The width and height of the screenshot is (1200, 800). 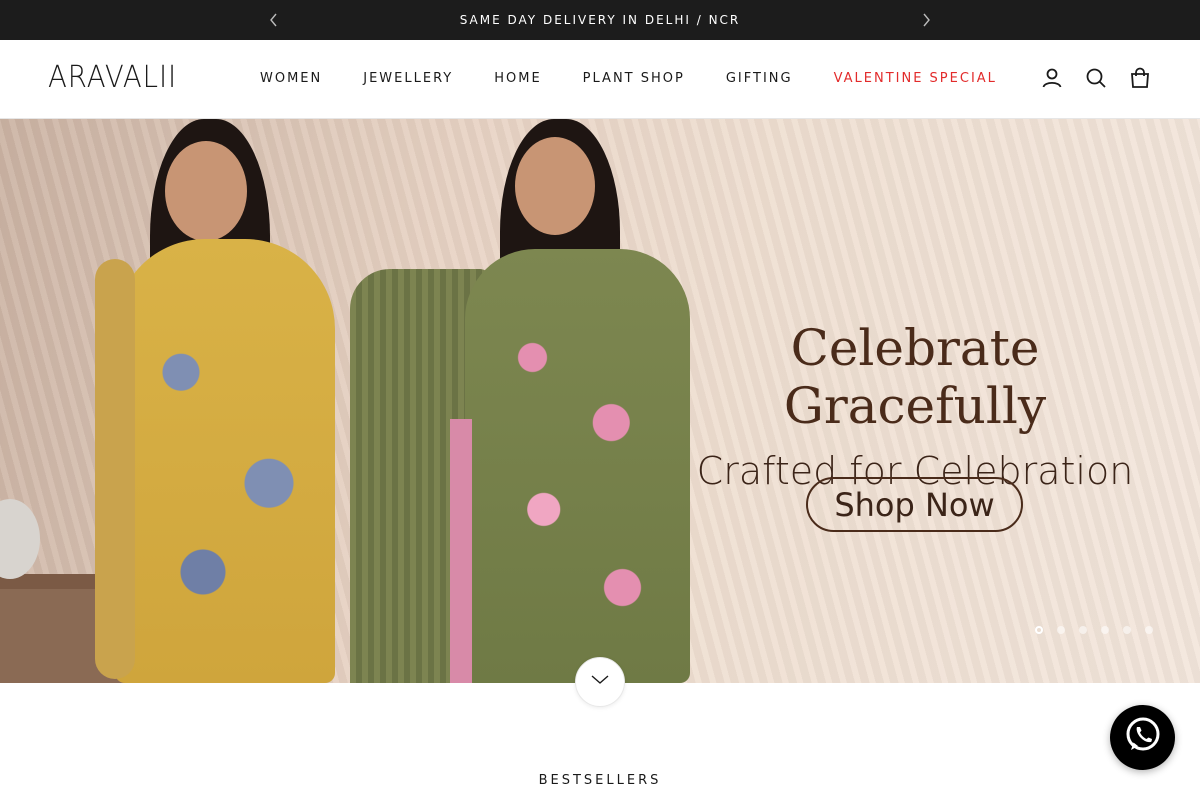 I want to click on nav-item-gifting: GIFTING, so click(x=759, y=80).